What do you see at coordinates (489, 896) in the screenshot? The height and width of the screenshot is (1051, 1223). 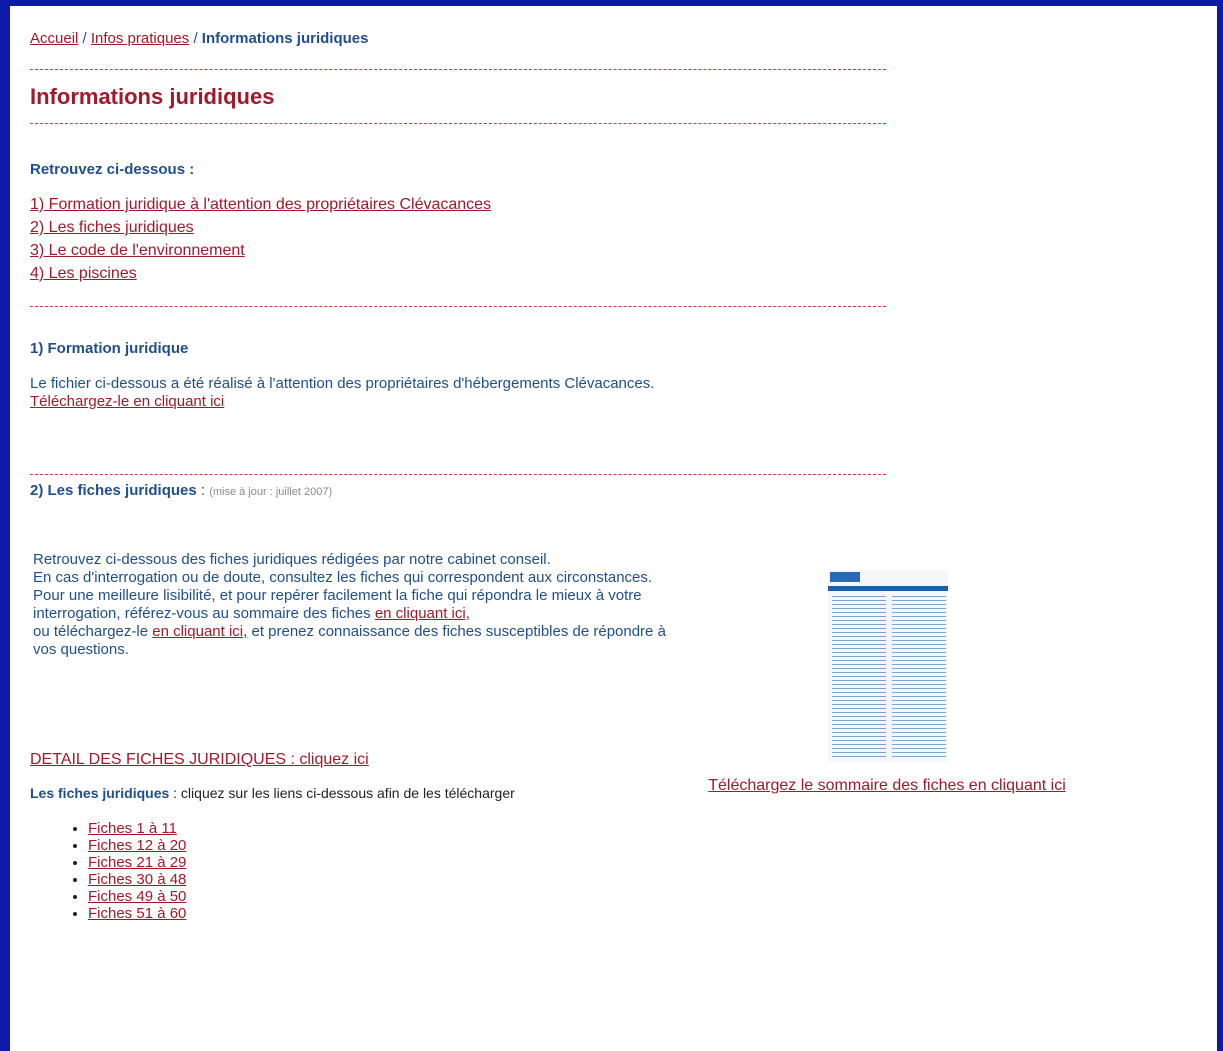 I see `list-item: Fiches 49 à 50` at bounding box center [489, 896].